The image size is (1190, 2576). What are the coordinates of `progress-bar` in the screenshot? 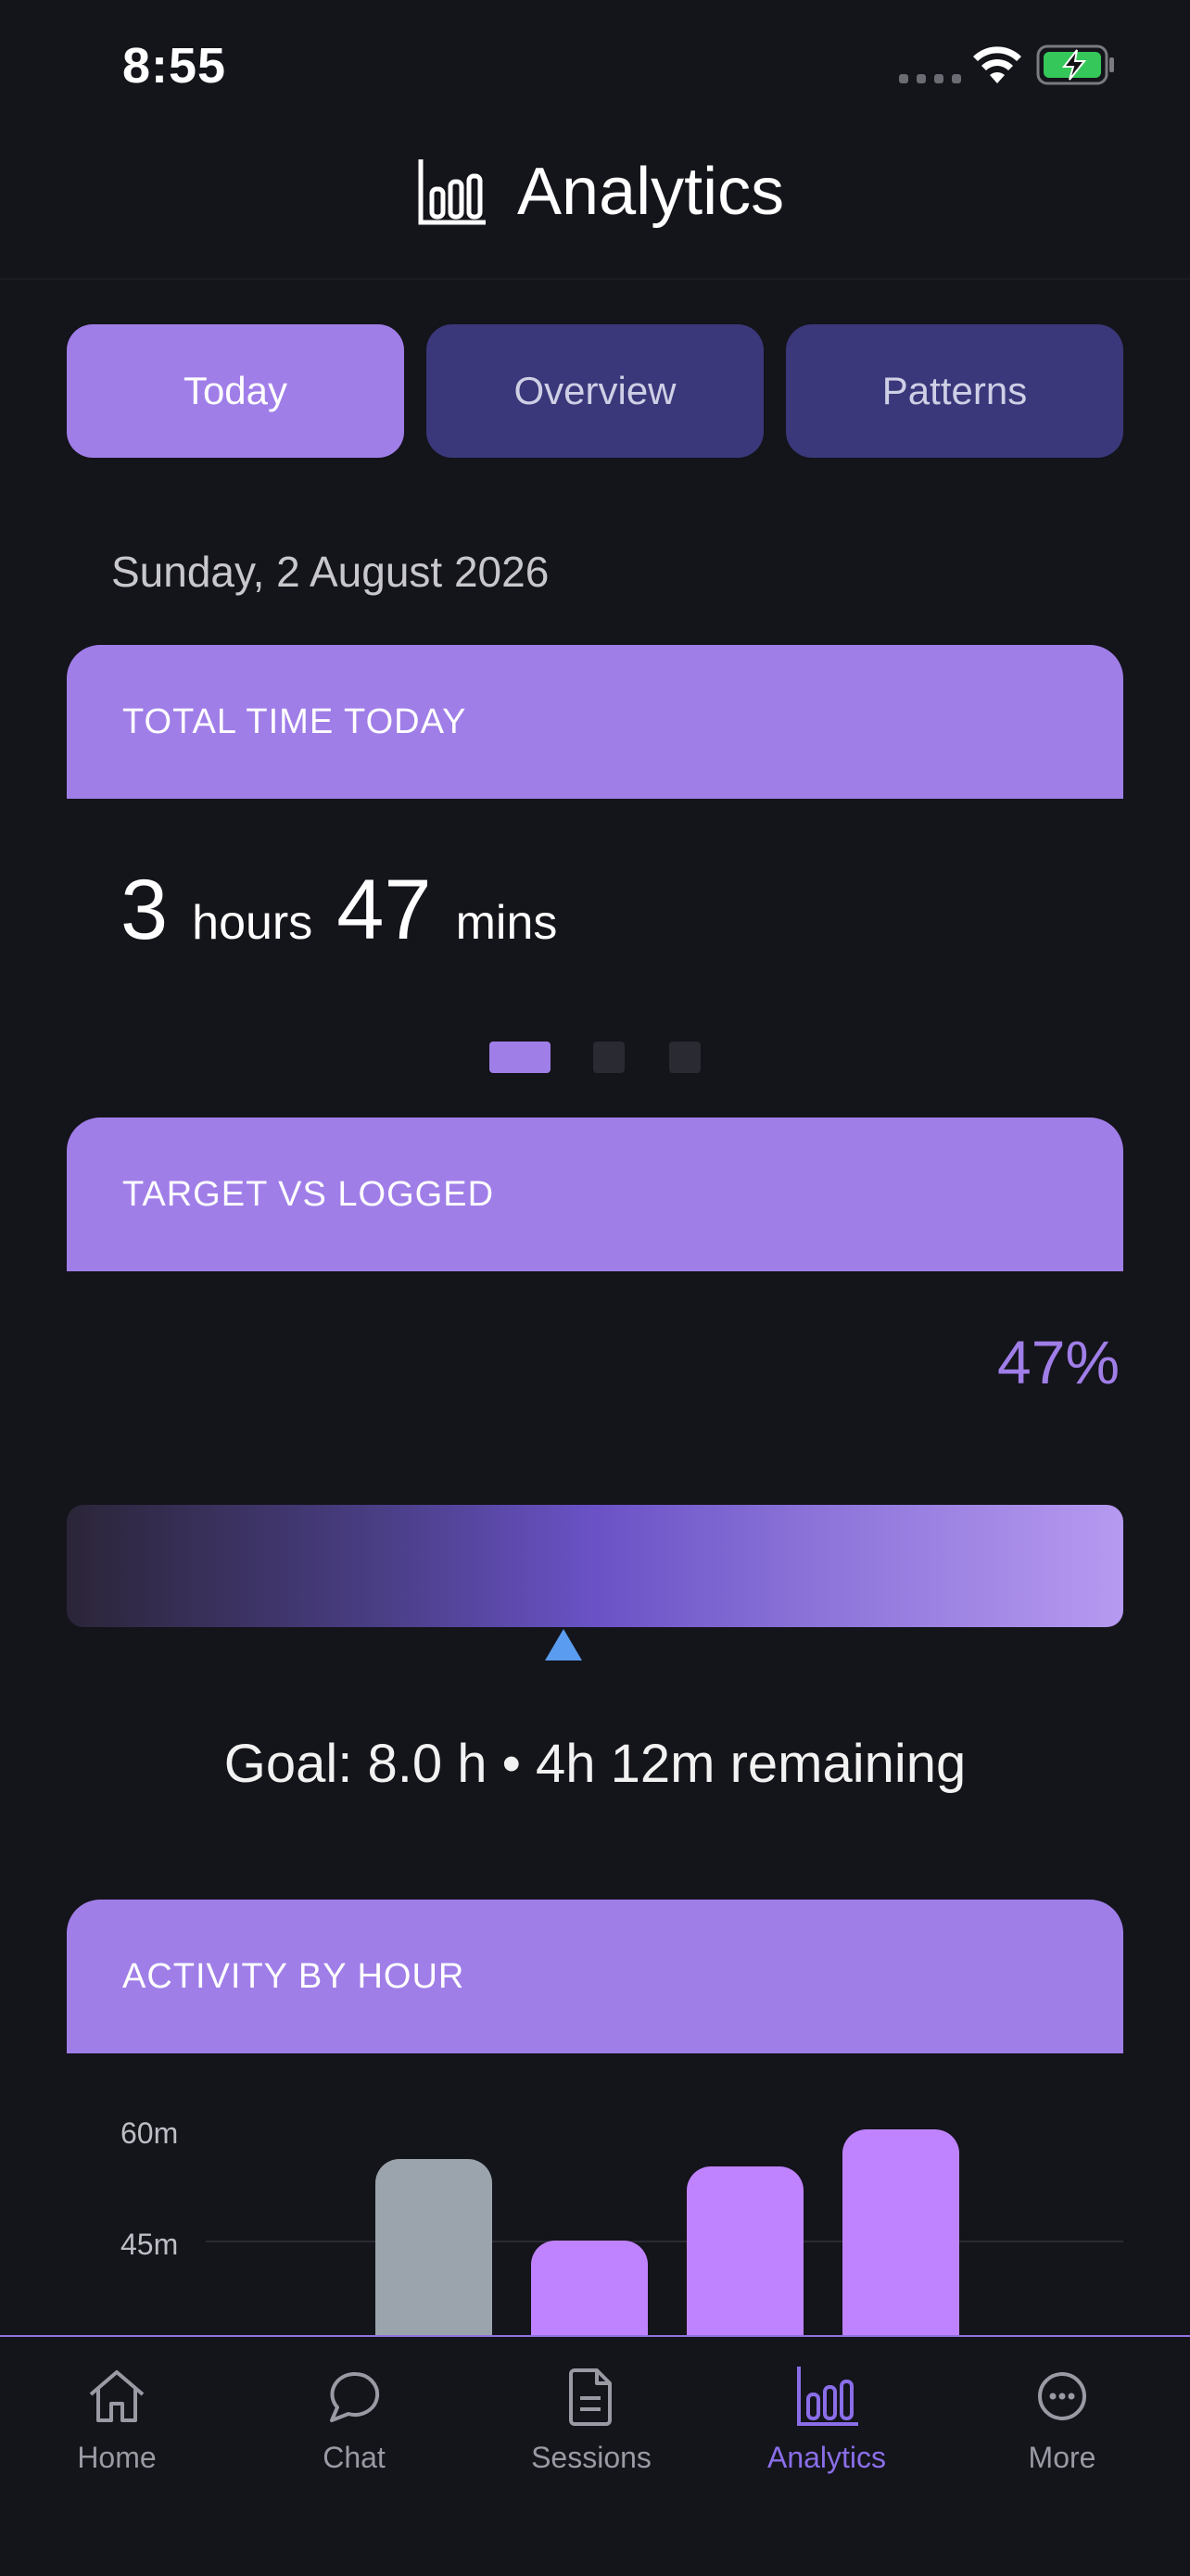 It's located at (595, 1566).